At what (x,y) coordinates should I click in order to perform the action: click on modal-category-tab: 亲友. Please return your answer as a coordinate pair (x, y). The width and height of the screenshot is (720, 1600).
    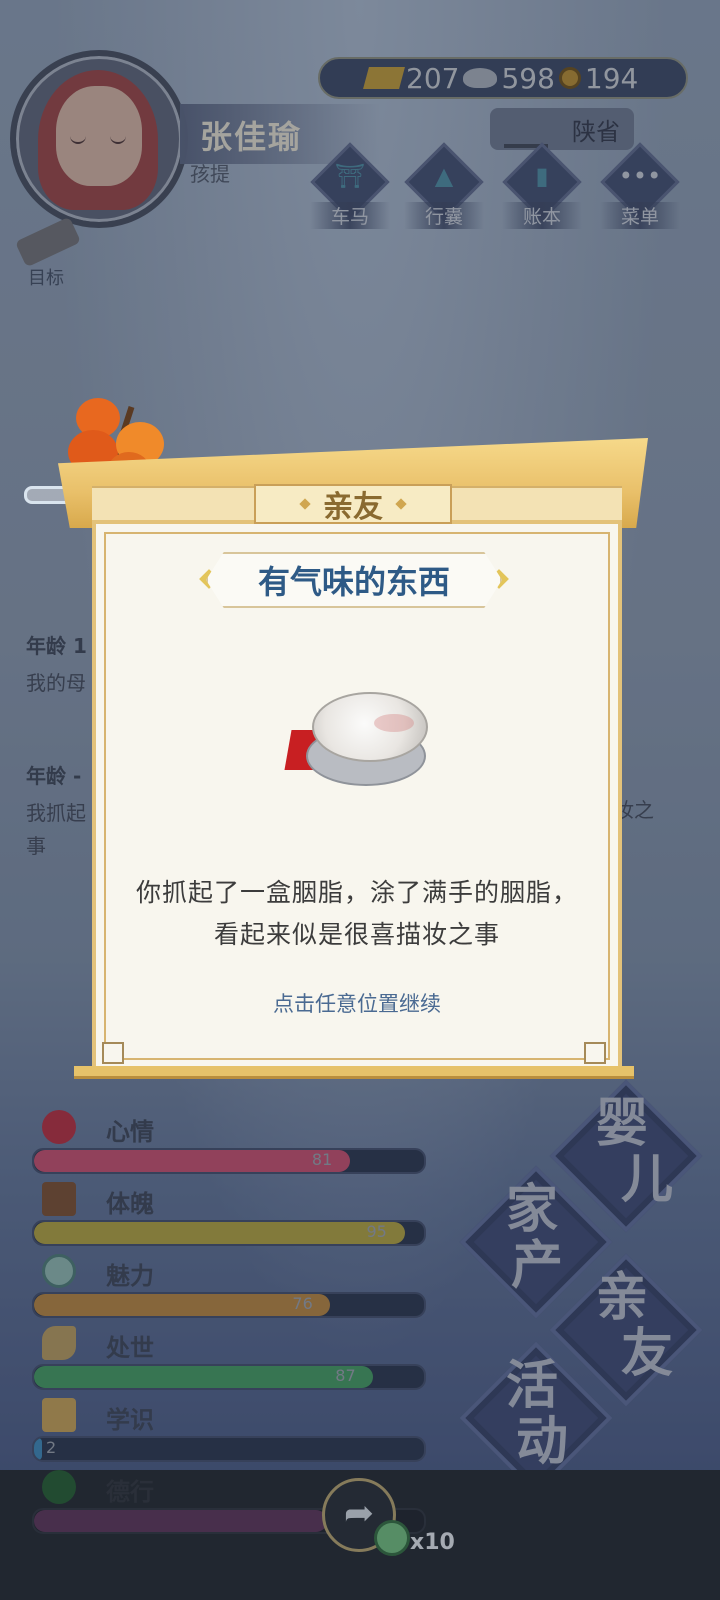
    Looking at the image, I should click on (353, 504).